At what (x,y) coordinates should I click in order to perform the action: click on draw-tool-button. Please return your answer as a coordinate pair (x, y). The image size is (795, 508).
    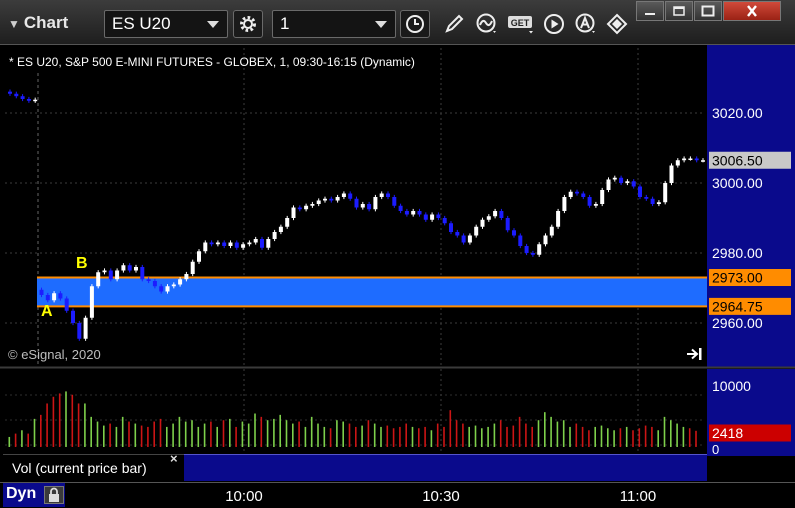
    Looking at the image, I should click on (454, 24).